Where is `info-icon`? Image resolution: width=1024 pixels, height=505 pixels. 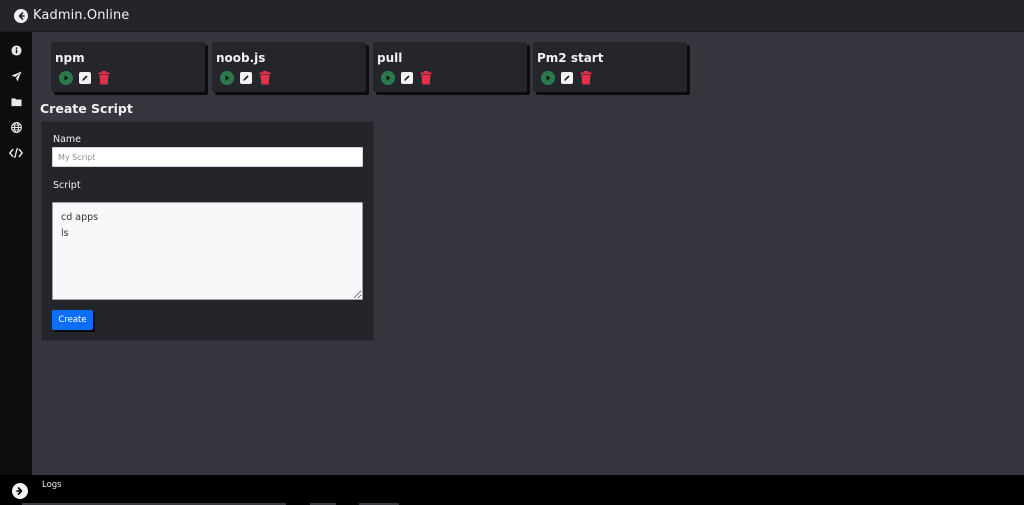
info-icon is located at coordinates (16, 50).